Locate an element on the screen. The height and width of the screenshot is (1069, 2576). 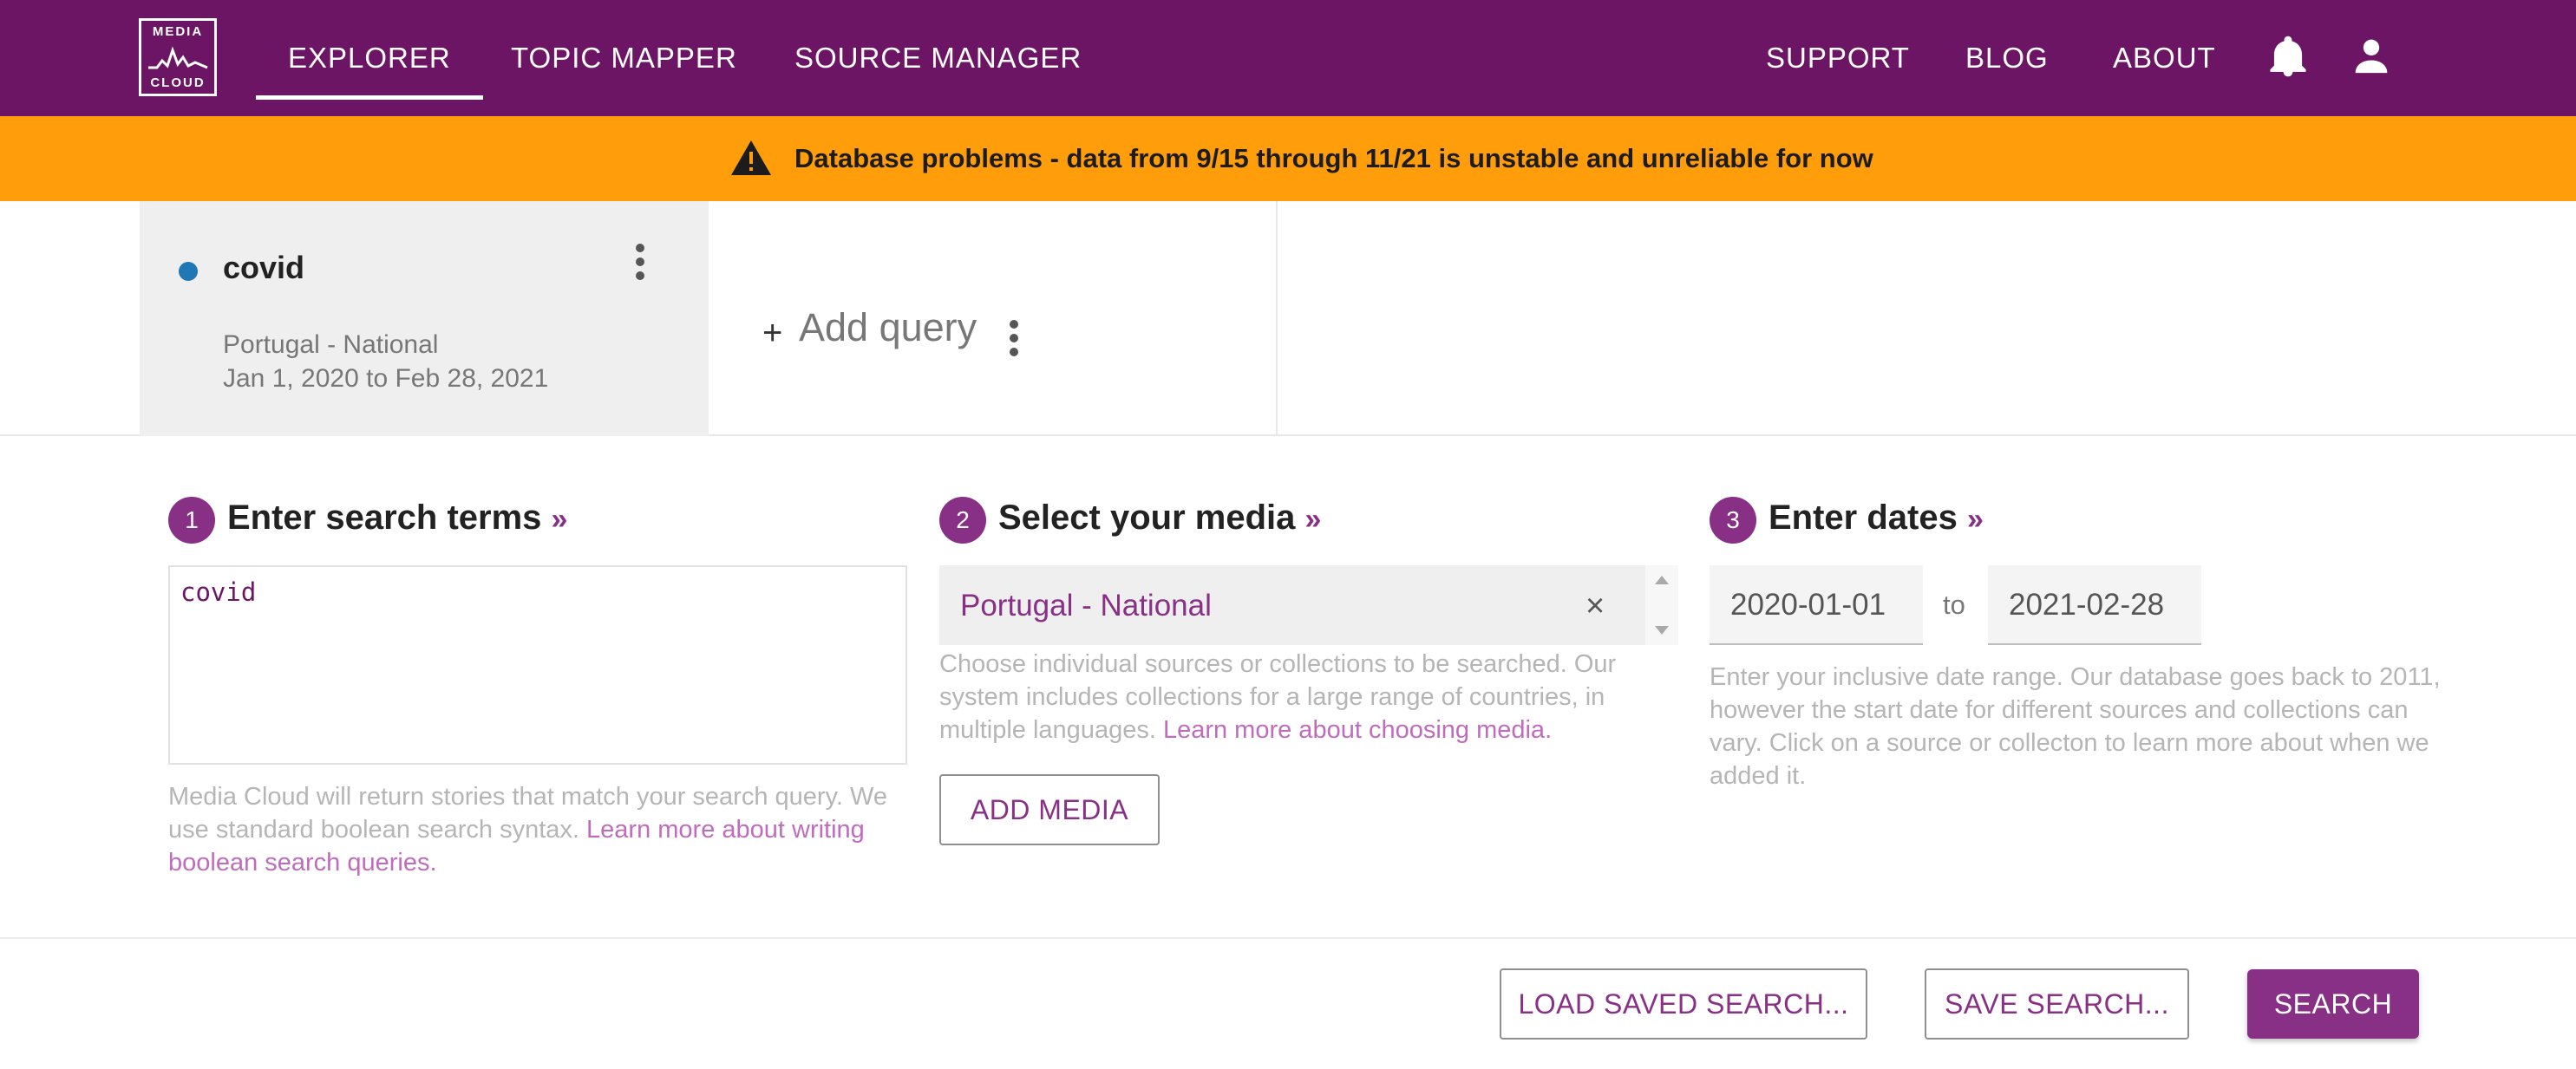
step-title-text: Select your media is located at coordinates (1147, 518).